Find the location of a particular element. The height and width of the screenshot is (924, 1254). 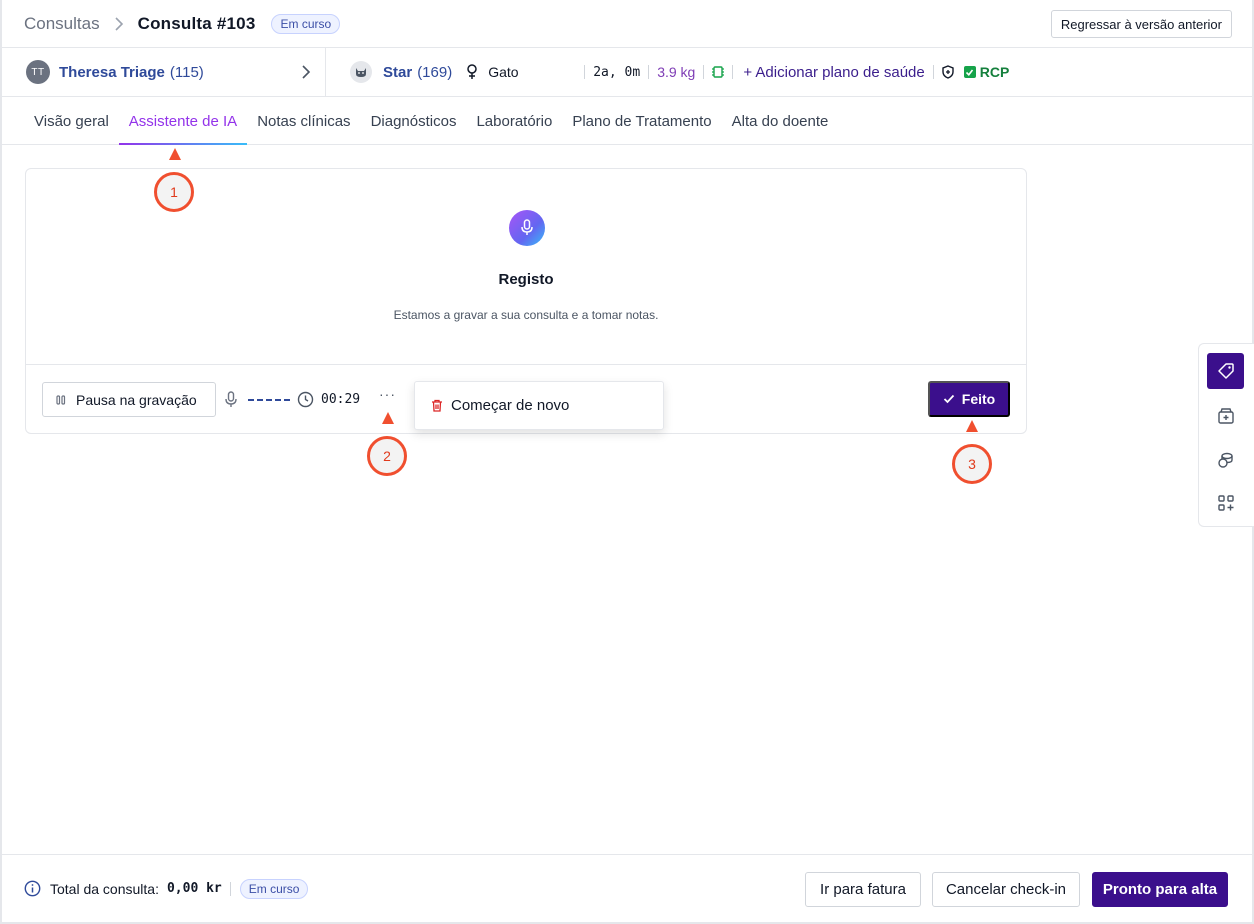

pet-age: 2a, 0m is located at coordinates (617, 72).